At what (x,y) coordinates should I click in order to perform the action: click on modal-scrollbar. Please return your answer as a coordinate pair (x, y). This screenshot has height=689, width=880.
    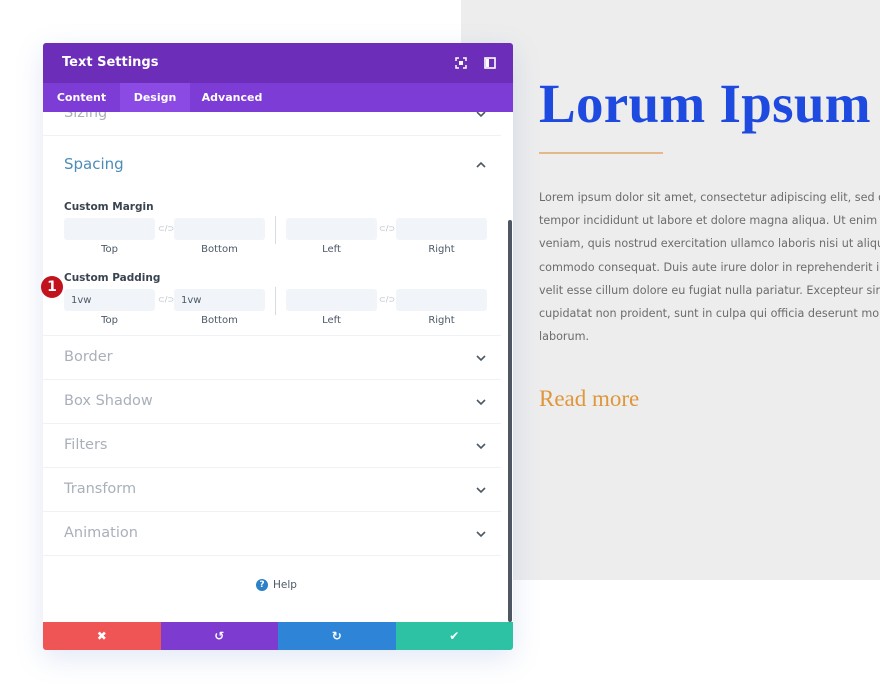
    Looking at the image, I should click on (510, 421).